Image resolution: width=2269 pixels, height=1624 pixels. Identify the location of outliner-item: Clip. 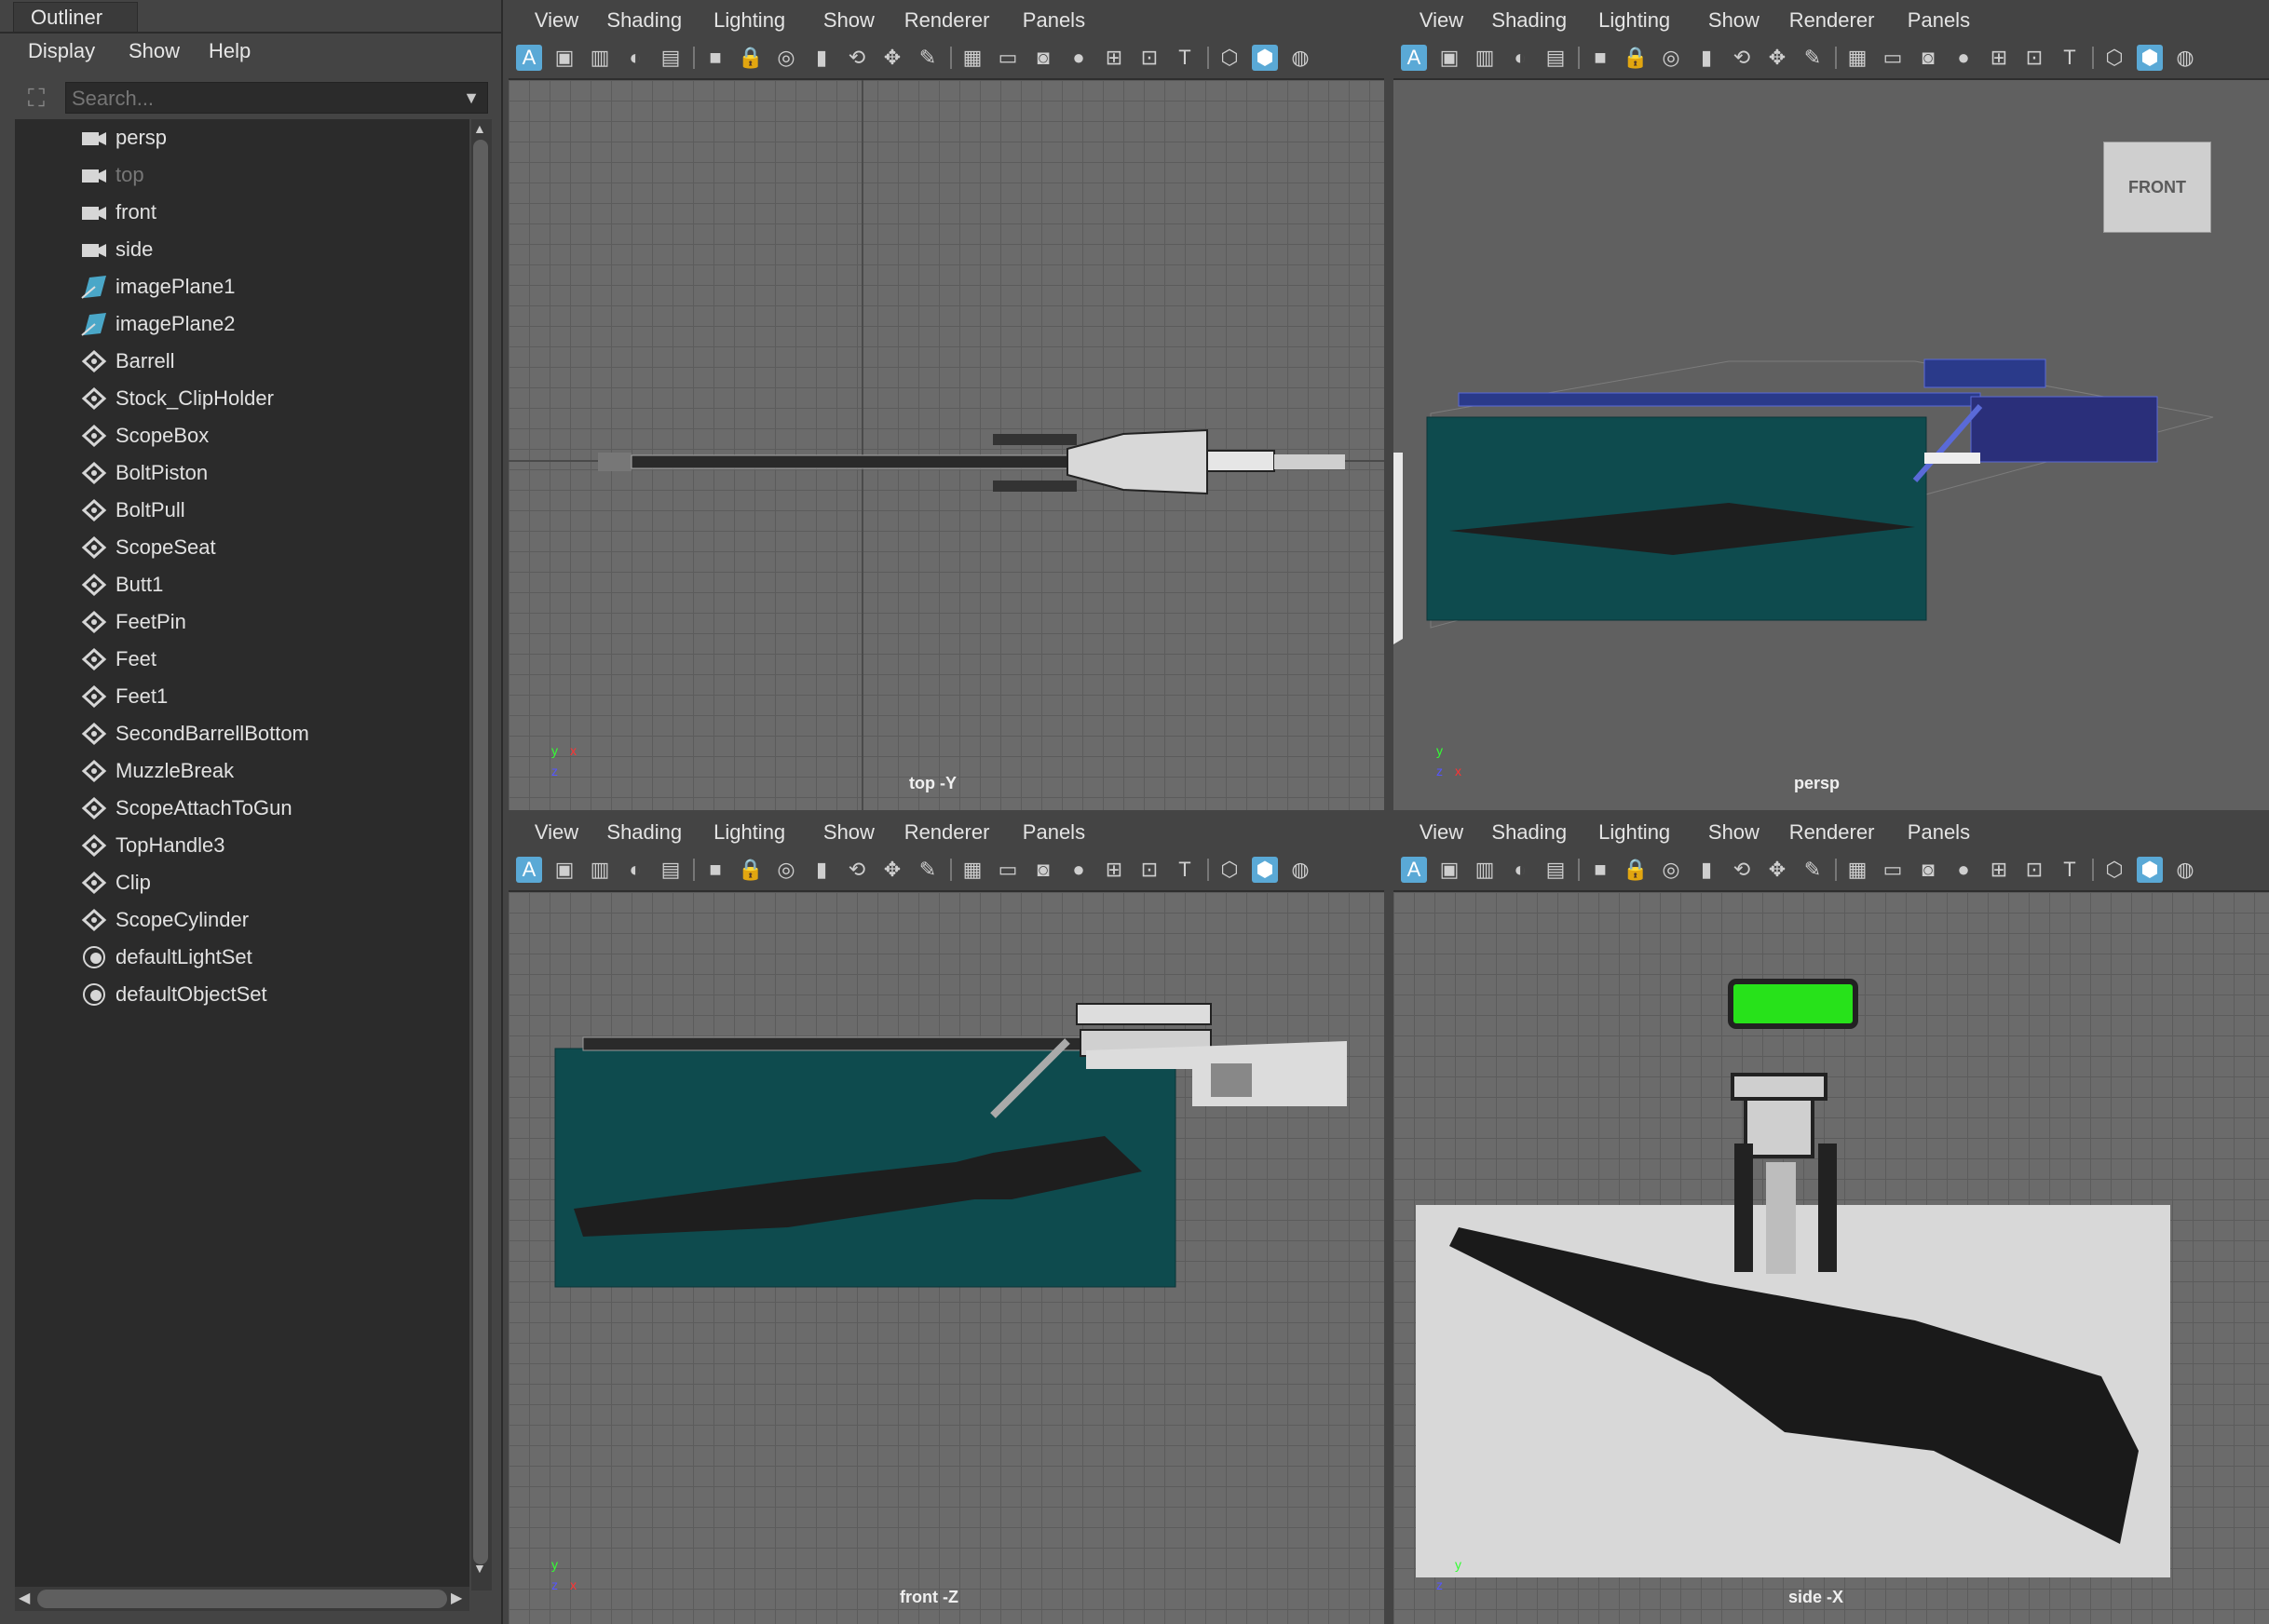
(242, 882).